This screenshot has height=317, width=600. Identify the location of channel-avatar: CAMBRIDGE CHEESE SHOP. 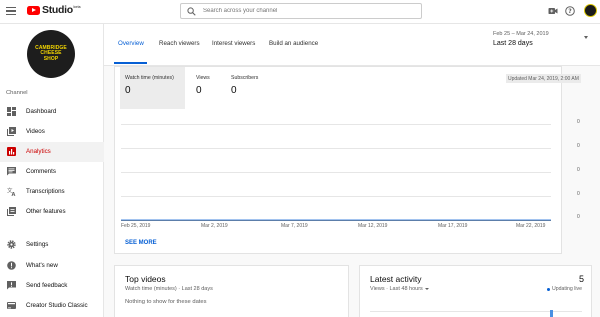
(51, 54).